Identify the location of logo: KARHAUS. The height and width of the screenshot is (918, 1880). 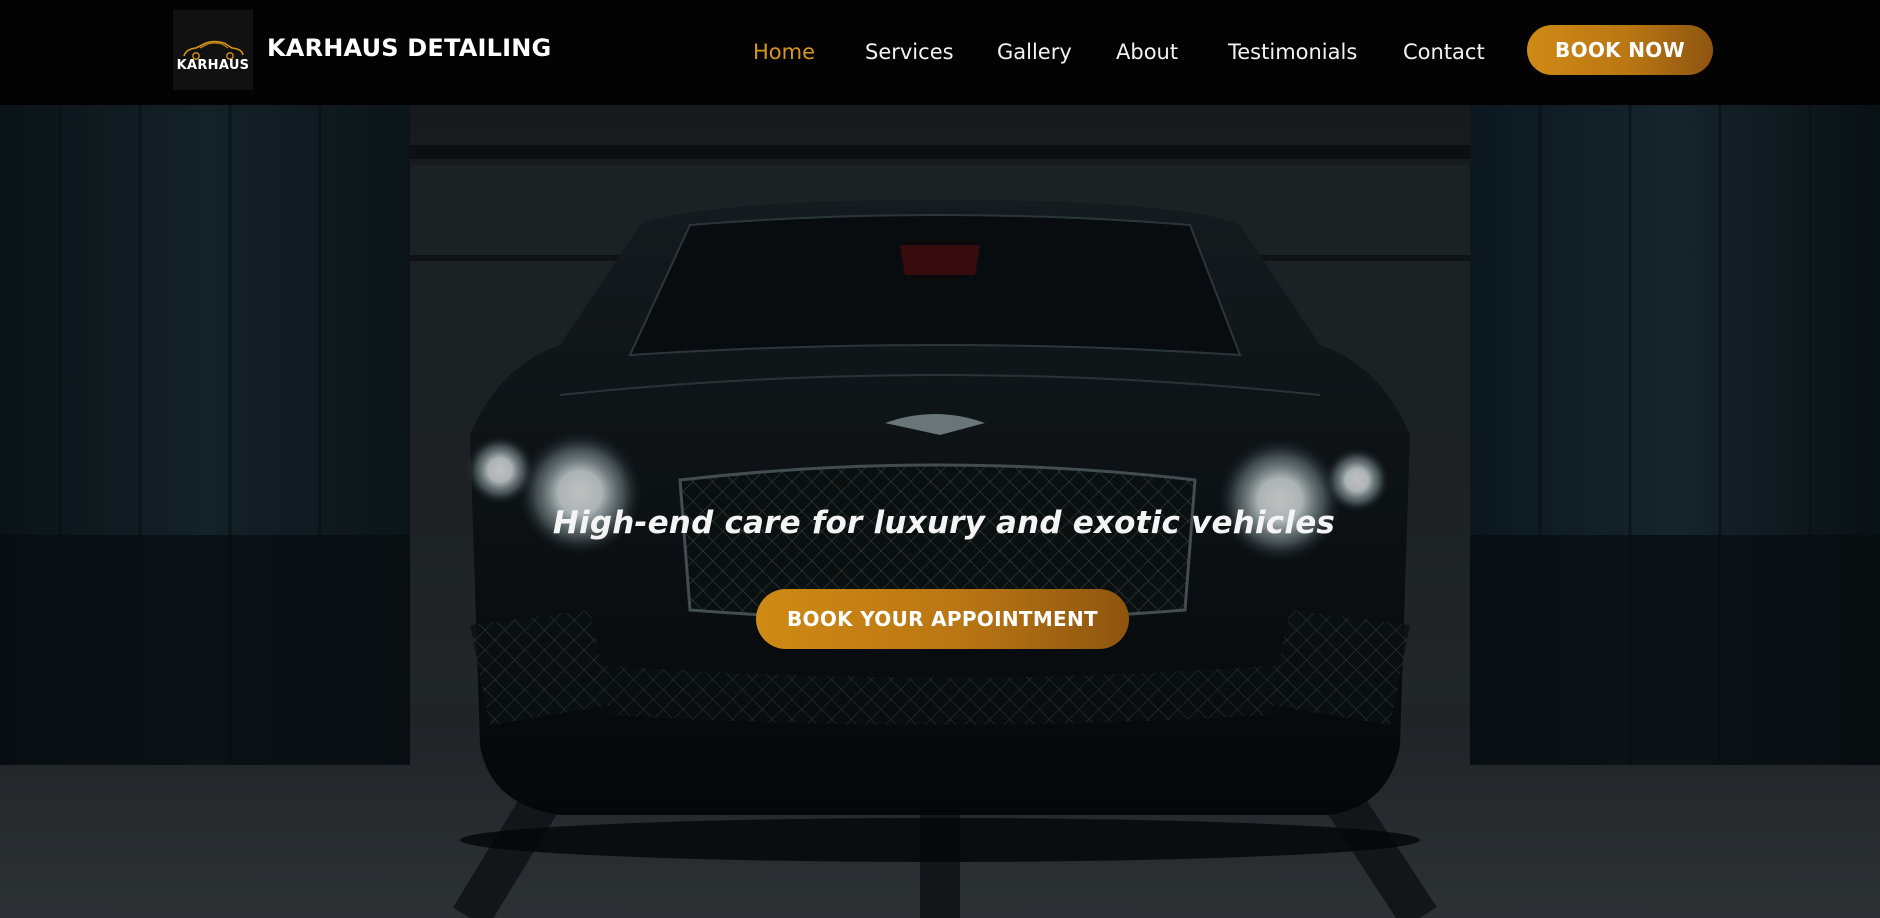
(213, 50).